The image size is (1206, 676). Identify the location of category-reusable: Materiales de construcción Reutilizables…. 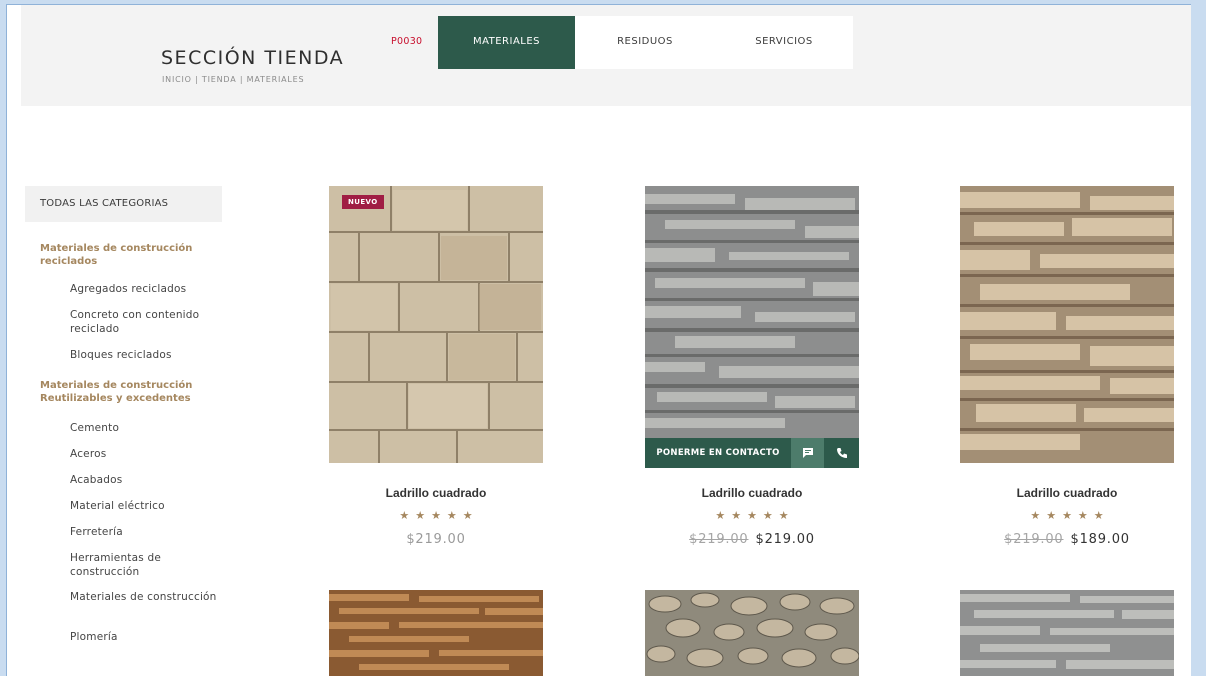
(125, 392).